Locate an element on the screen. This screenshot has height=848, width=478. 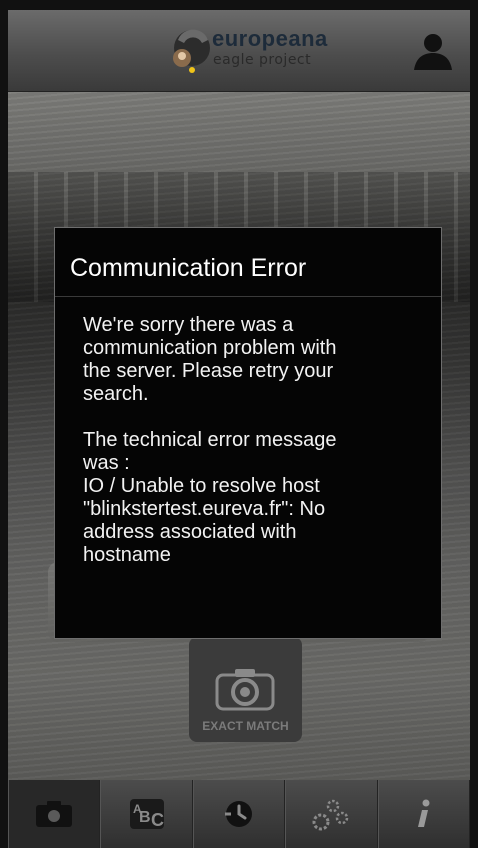
person-icon is located at coordinates (433, 52).